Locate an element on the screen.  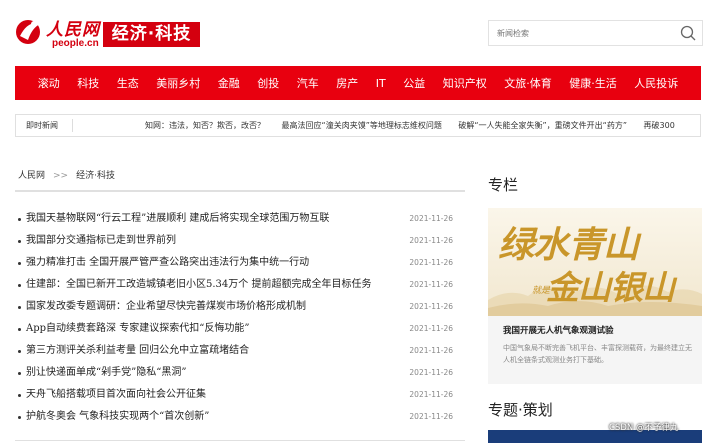
nav-item-complaint: 人民投诉 is located at coordinates (656, 83).